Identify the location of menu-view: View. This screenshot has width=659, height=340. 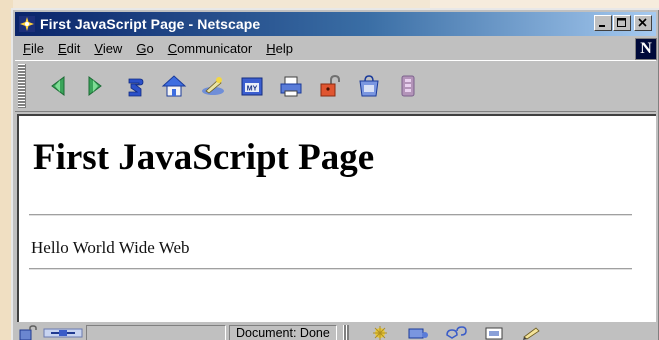
(108, 48).